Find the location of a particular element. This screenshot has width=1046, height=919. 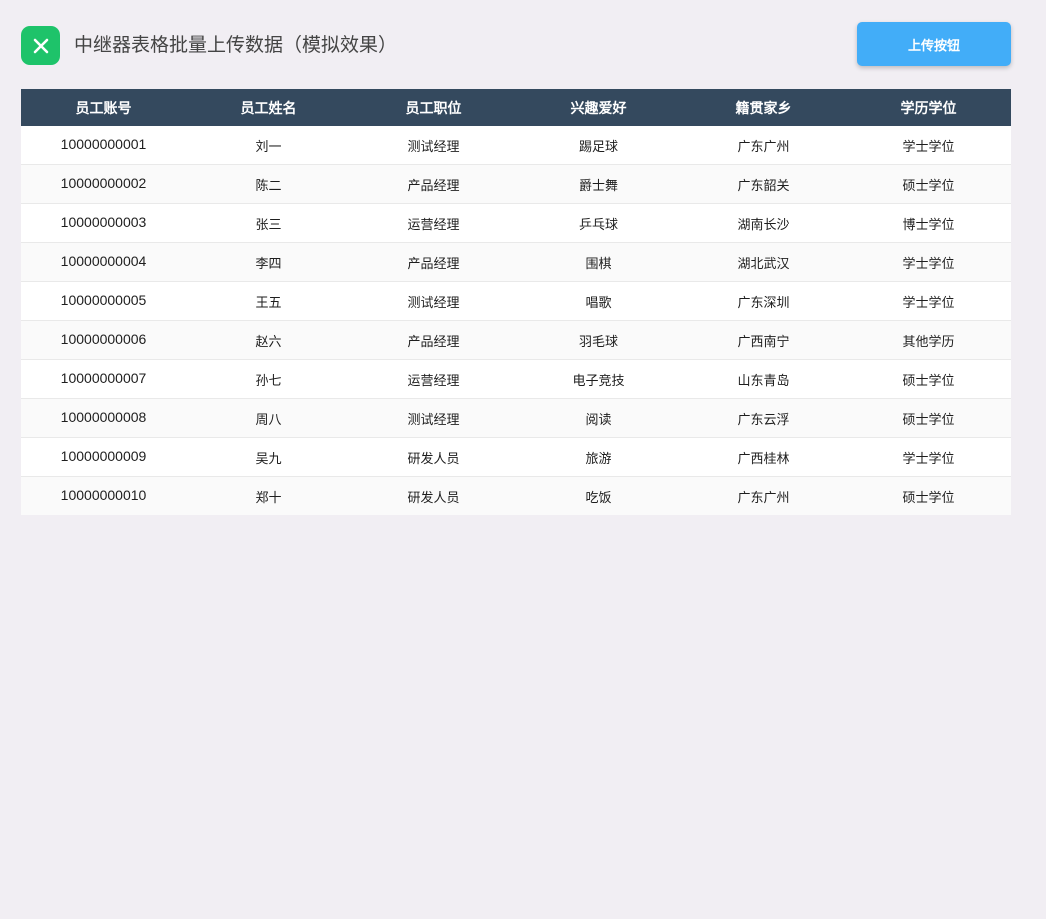

column-header-hometown: 籍贯家乡 is located at coordinates (763, 107).